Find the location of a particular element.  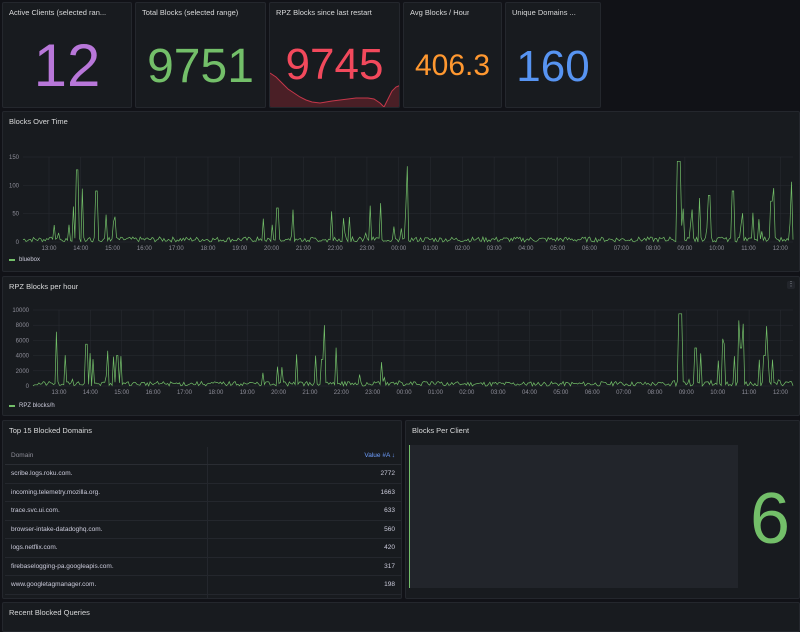

domain-cell: browser-intake-datadoghq.com. is located at coordinates (106, 529).